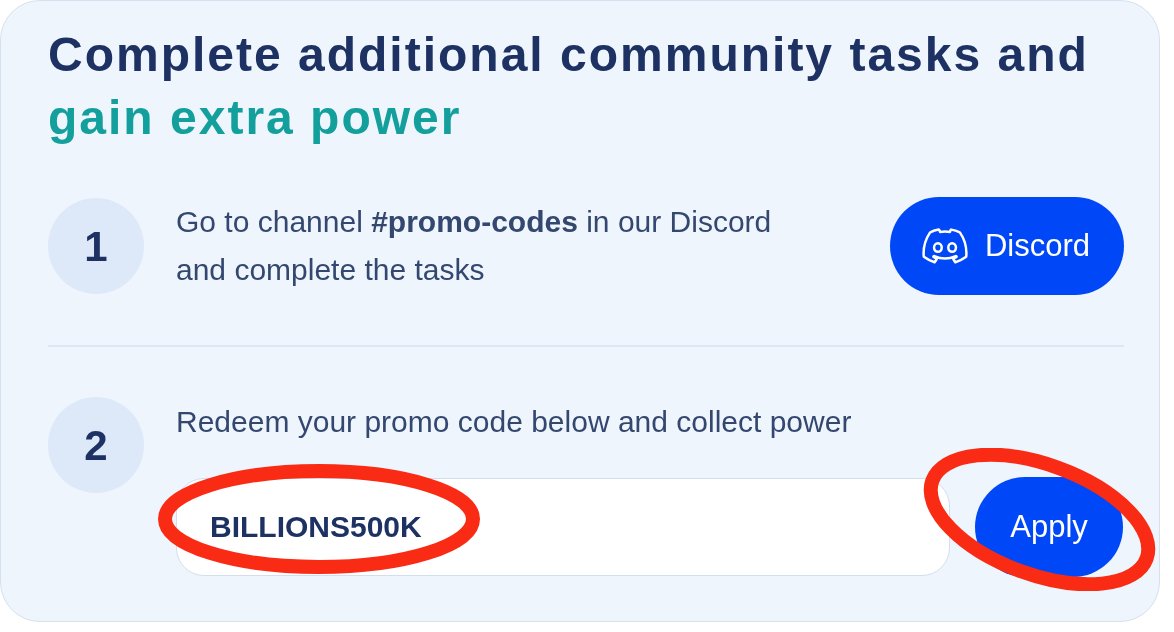 The image size is (1174, 632). What do you see at coordinates (514, 422) in the screenshot?
I see `step-instruction: Redeem your promo code below and collect power` at bounding box center [514, 422].